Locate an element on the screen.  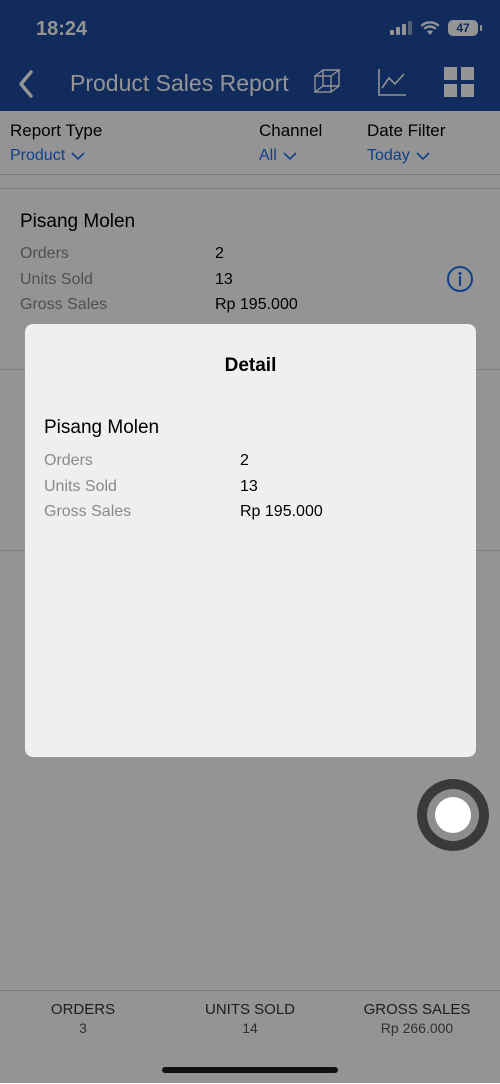
modal-product-name: Pisang Molen is located at coordinates (102, 427).